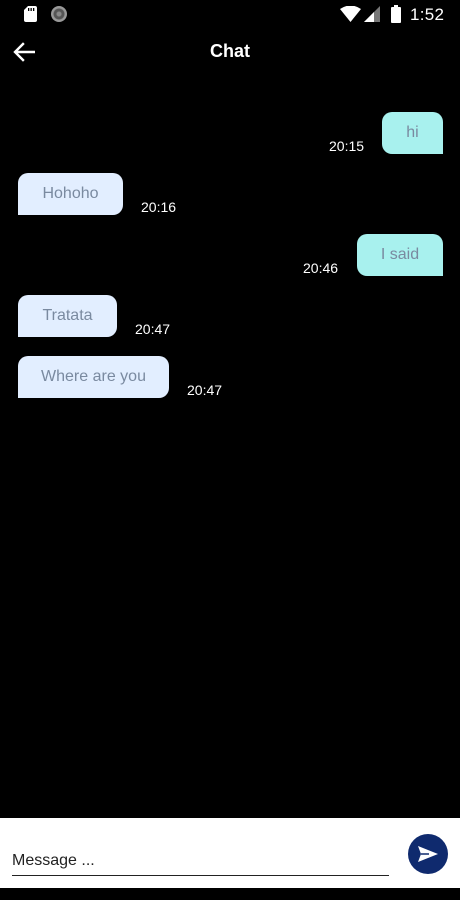 This screenshot has width=460, height=900. I want to click on message-bubble: Hohoho, so click(70, 194).